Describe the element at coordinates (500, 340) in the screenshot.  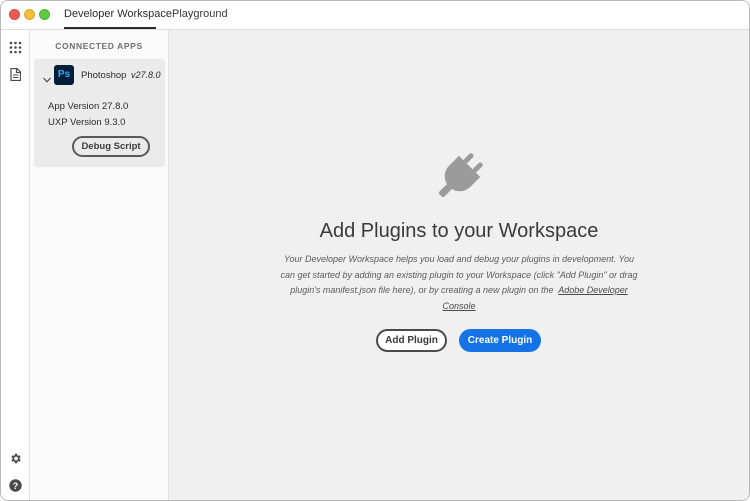
I see `create-plugin-button: Create Plugin` at that location.